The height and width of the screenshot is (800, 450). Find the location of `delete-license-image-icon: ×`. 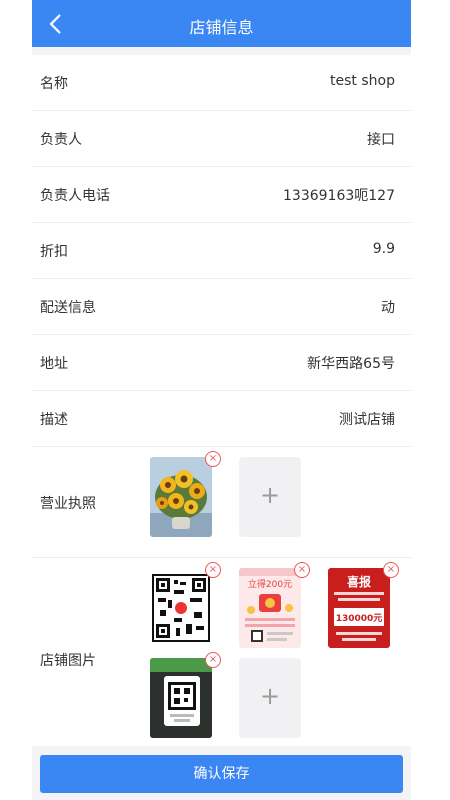

delete-license-image-icon: × is located at coordinates (213, 459).